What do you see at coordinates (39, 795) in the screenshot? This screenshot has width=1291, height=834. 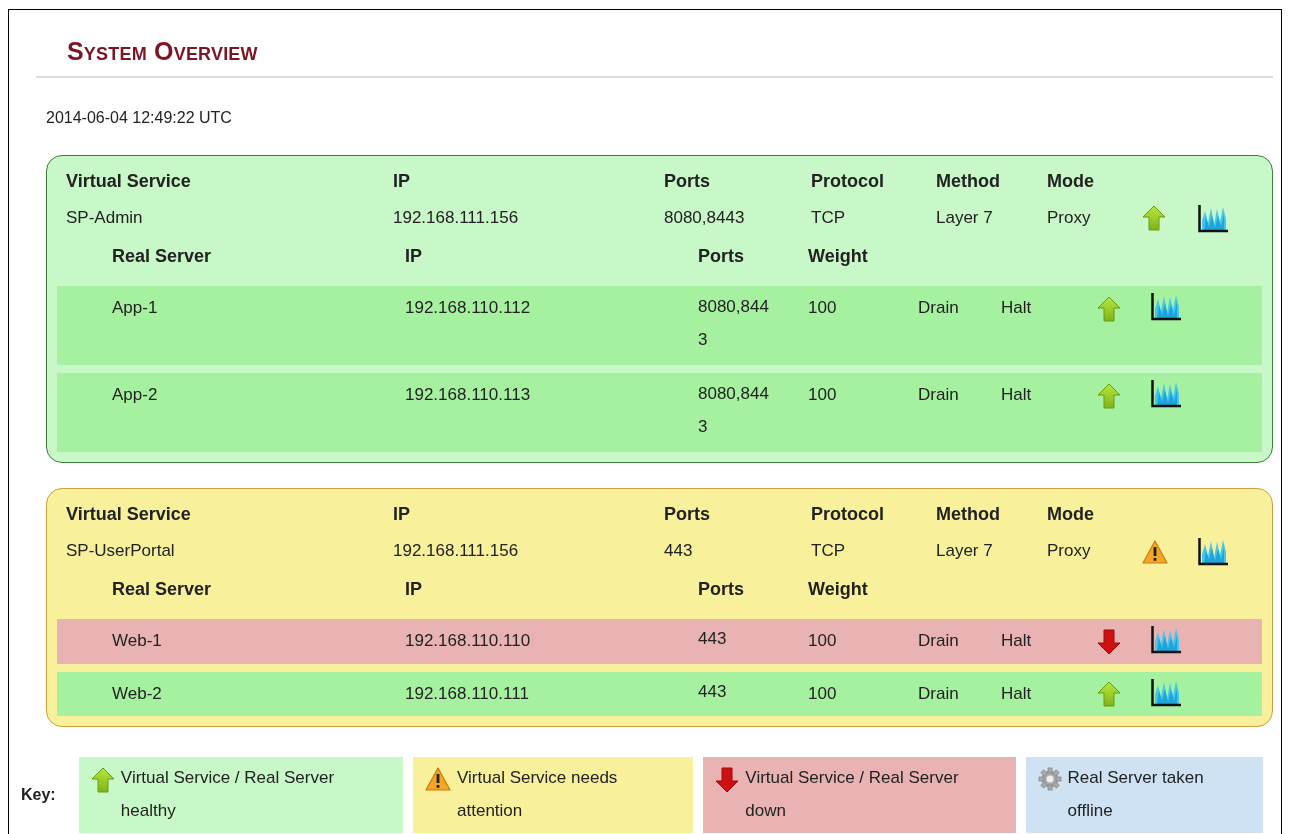 I see `key-label: Key:` at bounding box center [39, 795].